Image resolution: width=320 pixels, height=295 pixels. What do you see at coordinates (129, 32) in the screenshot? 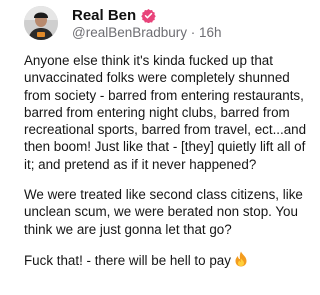
I see `handle: @realBenBradbury` at bounding box center [129, 32].